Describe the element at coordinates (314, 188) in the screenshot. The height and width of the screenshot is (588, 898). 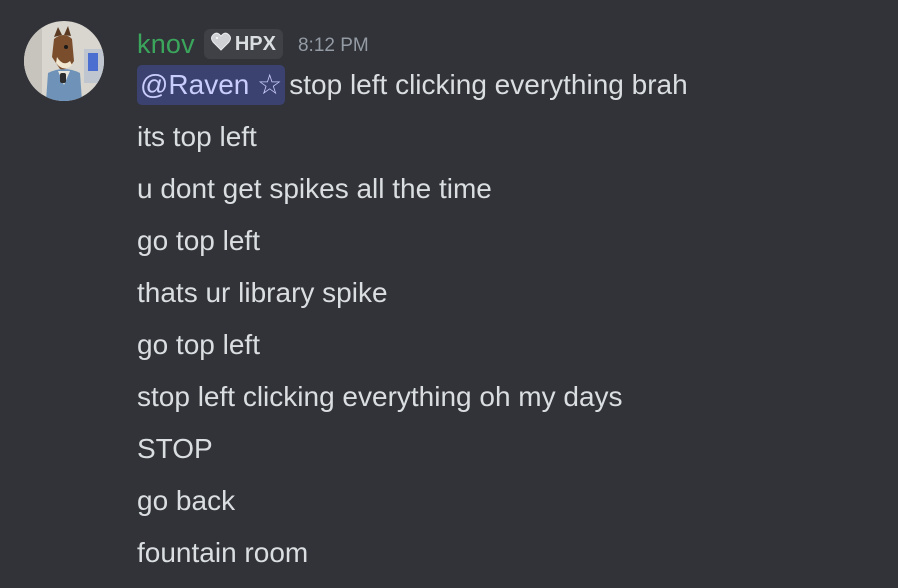
I see `message-text: u dont get spikes all the time` at that location.